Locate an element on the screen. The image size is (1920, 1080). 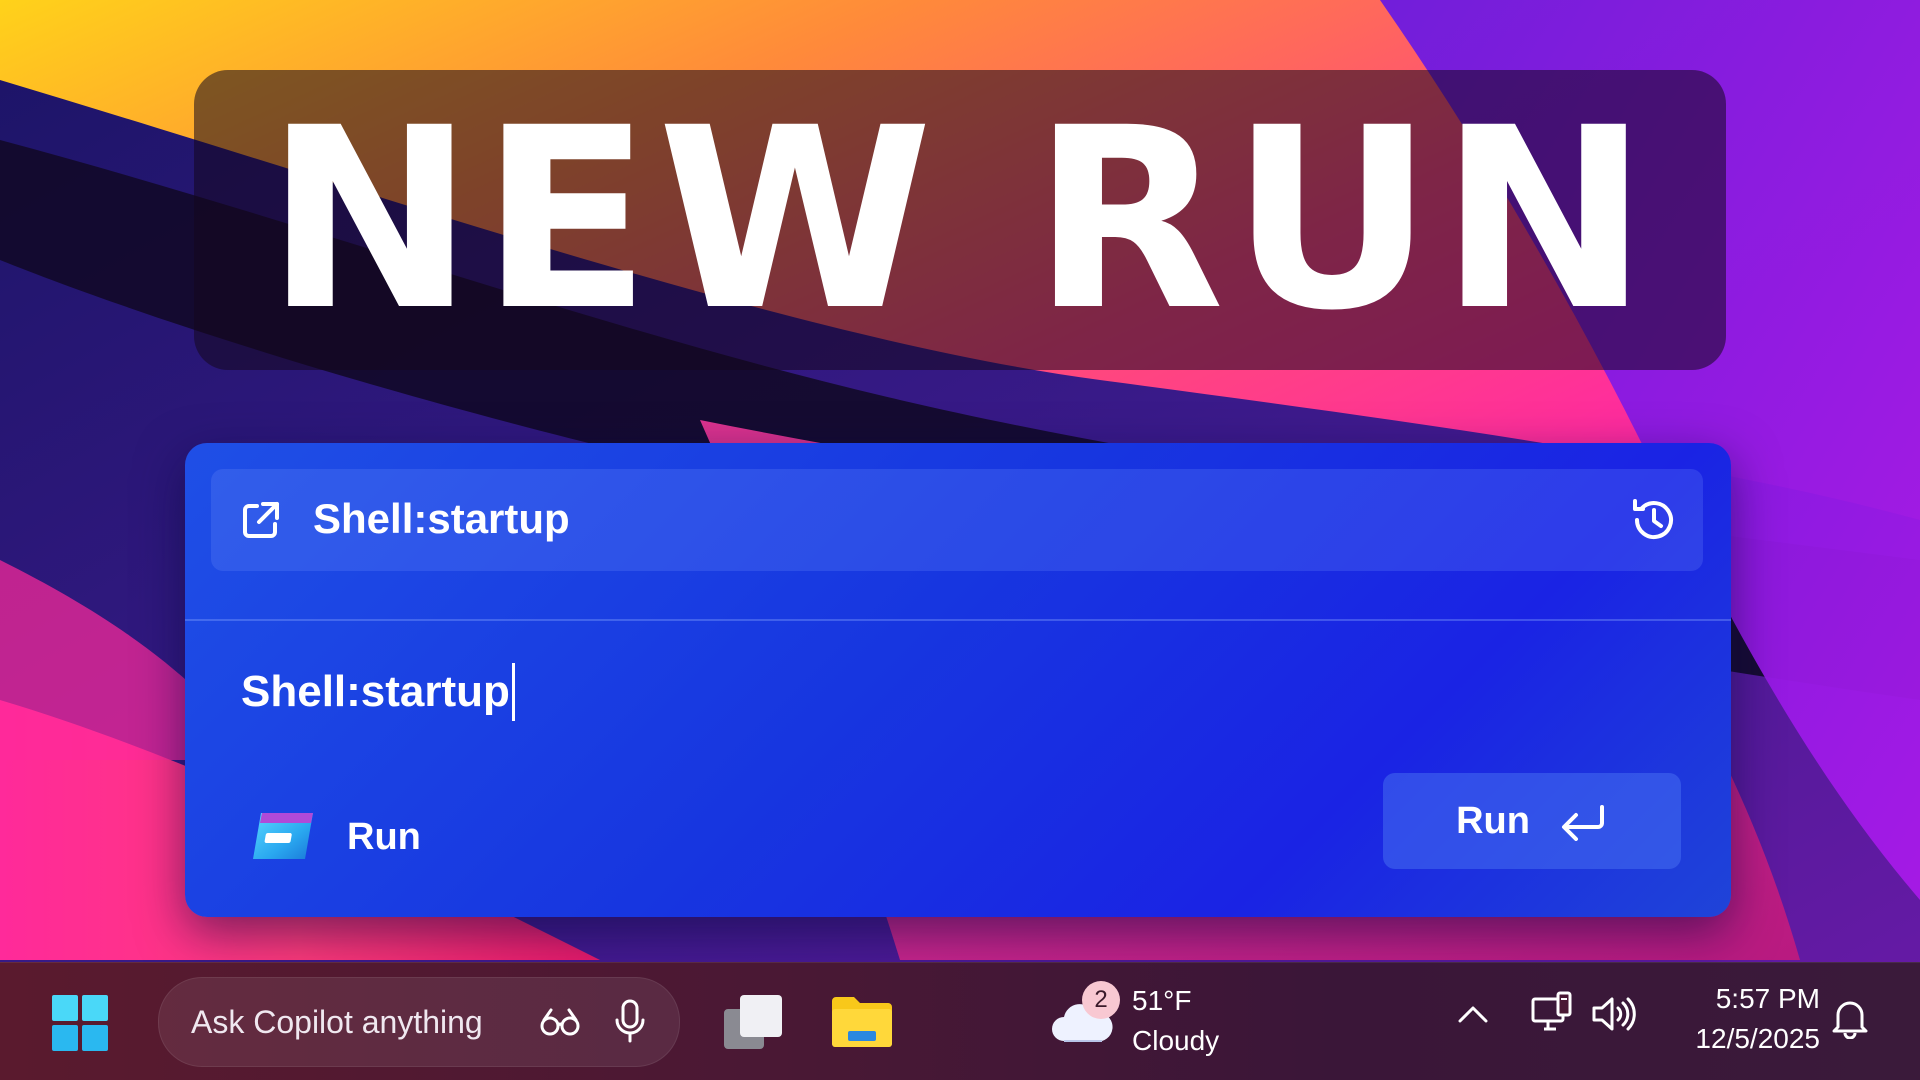
text-caret is located at coordinates (513, 692).